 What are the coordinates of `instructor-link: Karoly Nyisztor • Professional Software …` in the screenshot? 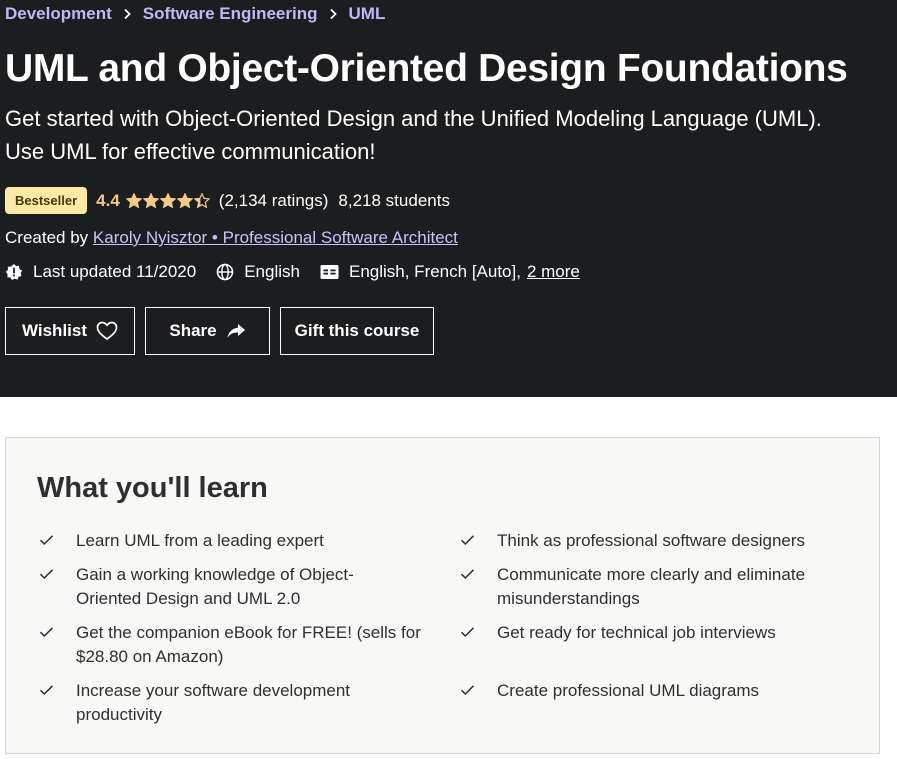 It's located at (275, 237).